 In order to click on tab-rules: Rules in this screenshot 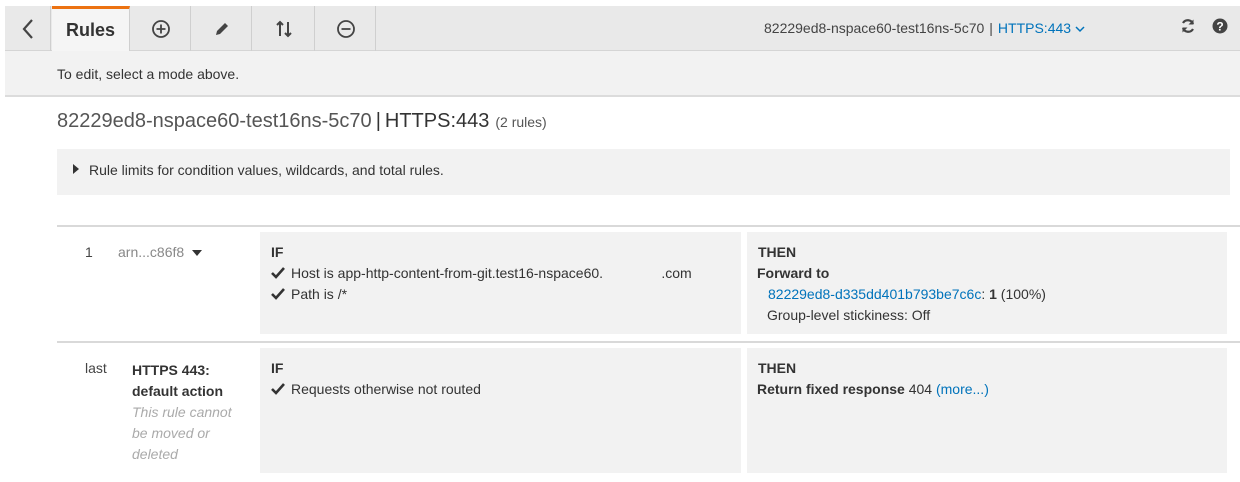, I will do `click(91, 29)`.